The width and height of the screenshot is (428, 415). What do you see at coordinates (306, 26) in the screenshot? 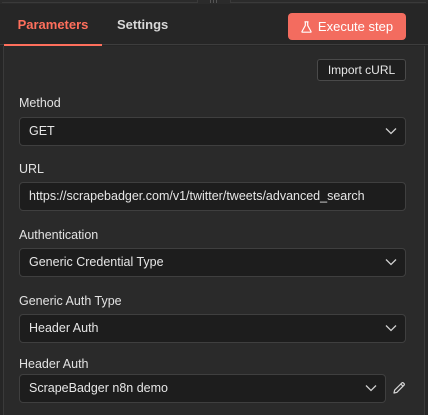
I see `flask-icon` at bounding box center [306, 26].